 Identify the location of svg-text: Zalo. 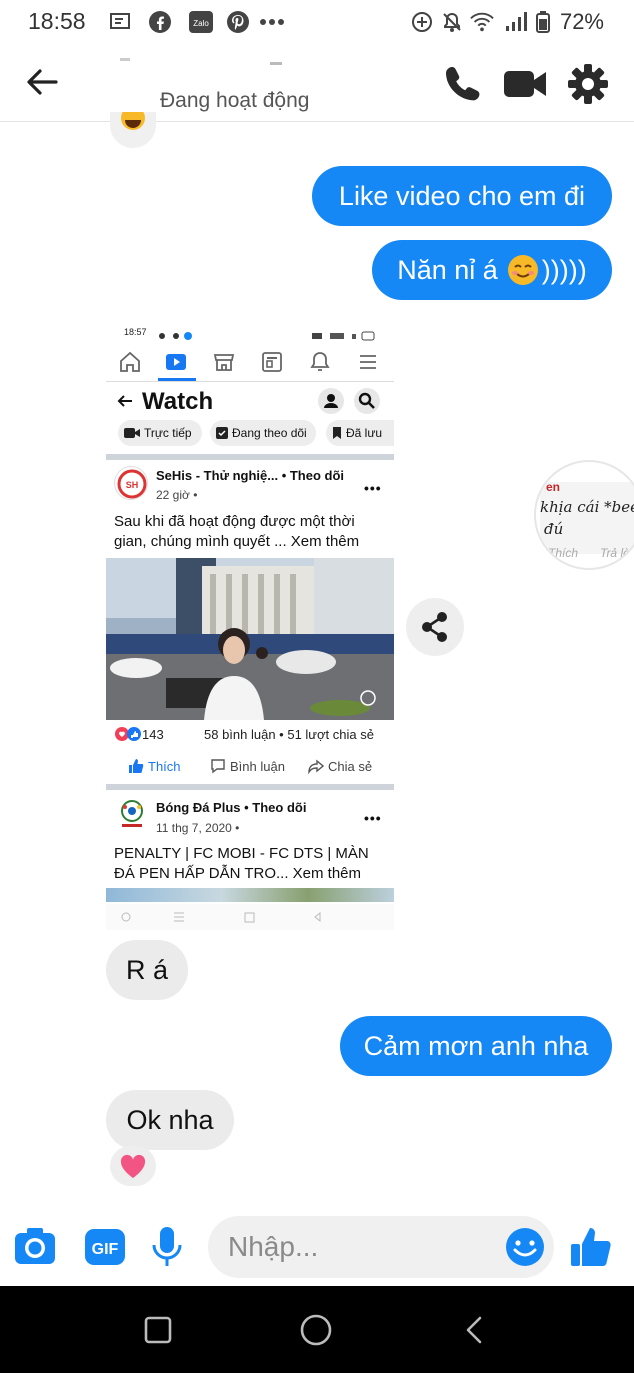
(201, 23).